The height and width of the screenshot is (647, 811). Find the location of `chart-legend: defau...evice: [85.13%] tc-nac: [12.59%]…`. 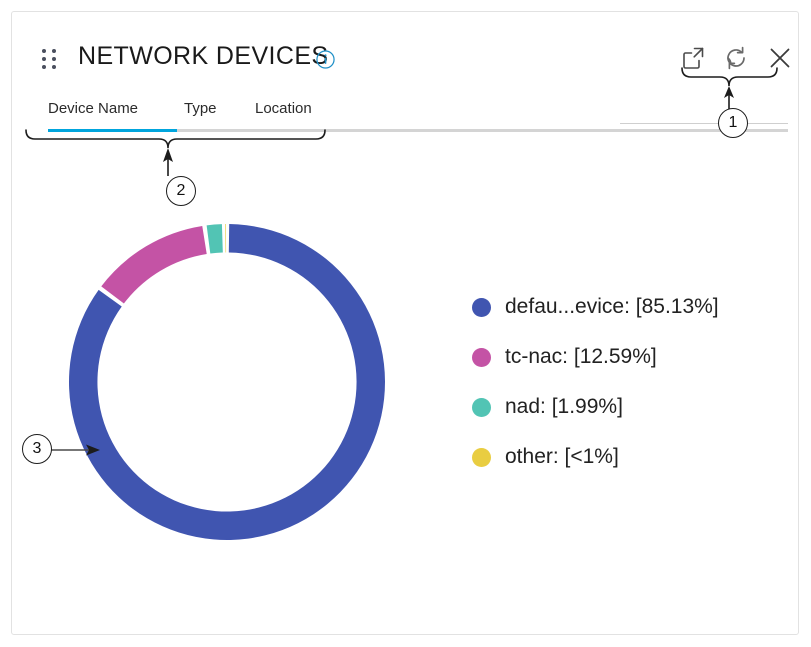

chart-legend: defau...evice: [85.13%] tc-nac: [12.59%]… is located at coordinates (632, 382).